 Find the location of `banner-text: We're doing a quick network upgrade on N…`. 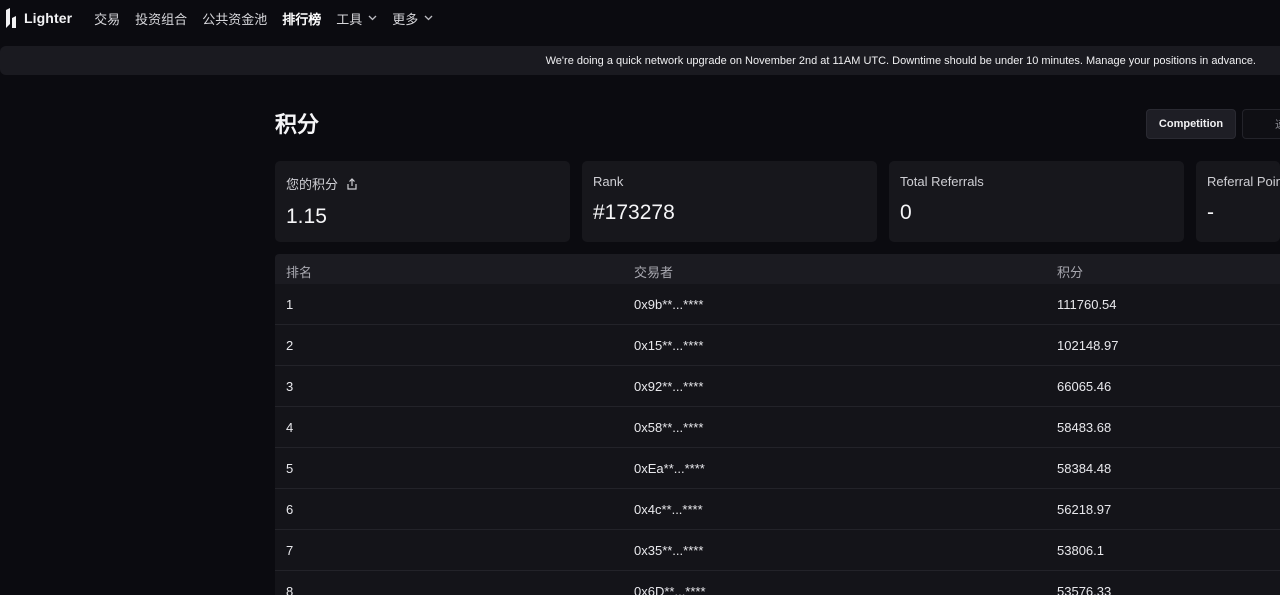

banner-text: We're doing a quick network upgrade on N… is located at coordinates (900, 60).